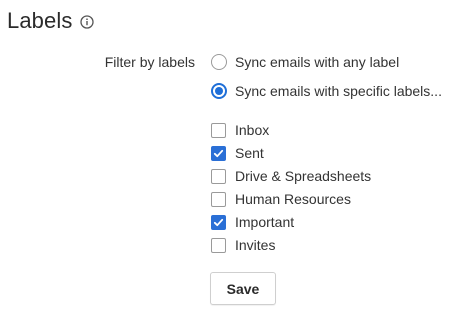 Image resolution: width=464 pixels, height=312 pixels. Describe the element at coordinates (243, 288) in the screenshot. I see `save-button: Save` at that location.